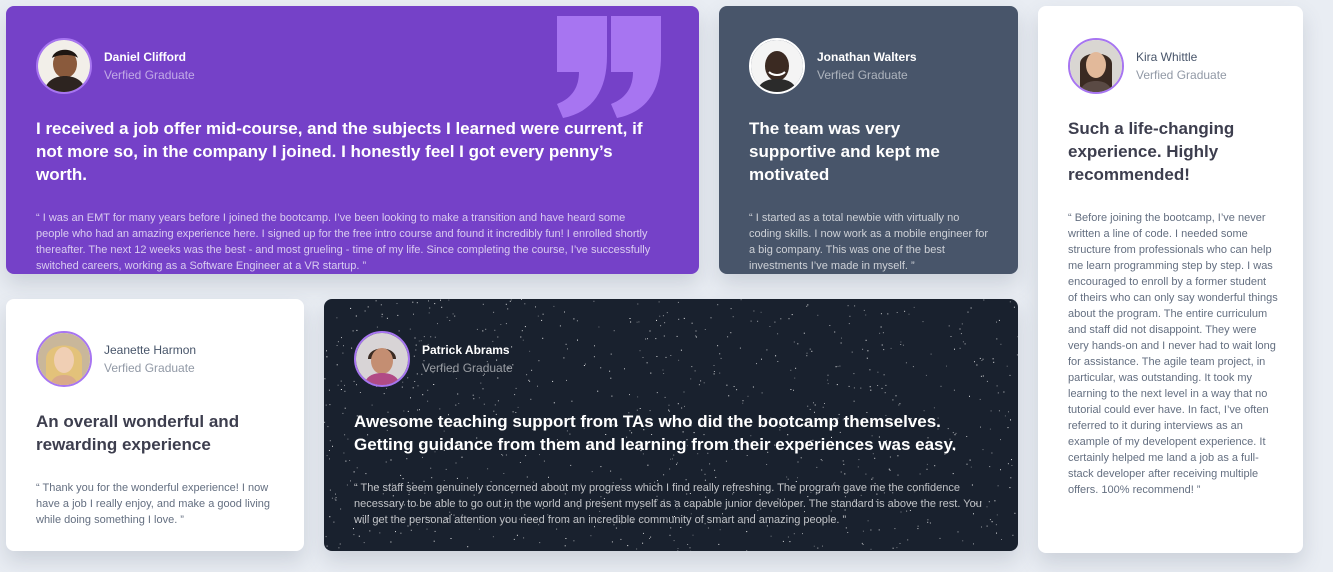 This screenshot has width=1333, height=572. I want to click on avatar-daniel, so click(64, 66).